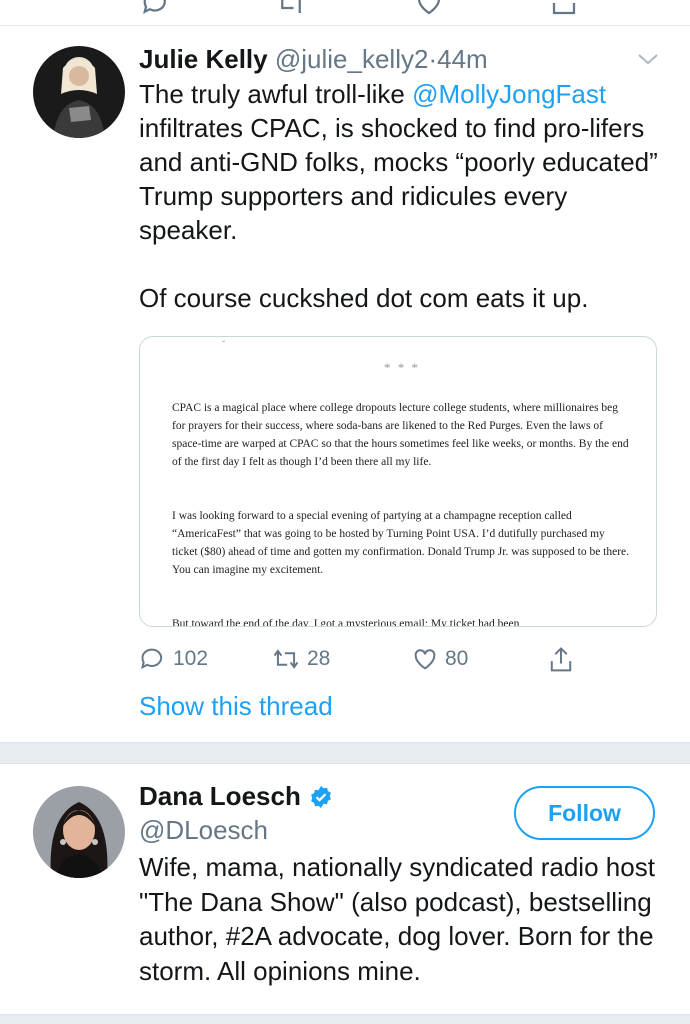  I want to click on author-name: Julie Kelly, so click(203, 59).